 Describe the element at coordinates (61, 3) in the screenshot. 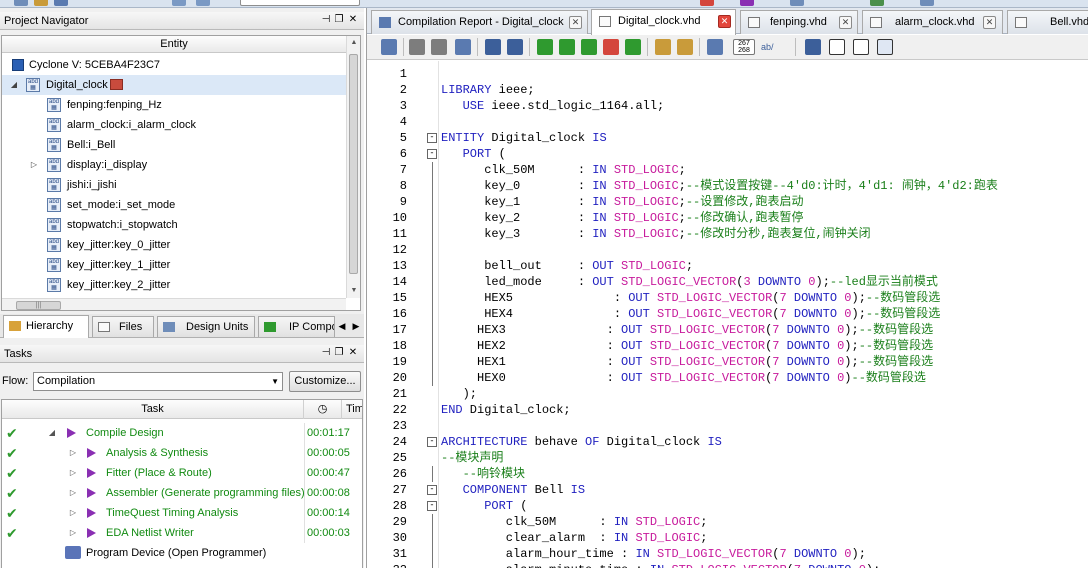

I see `save-icon` at that location.